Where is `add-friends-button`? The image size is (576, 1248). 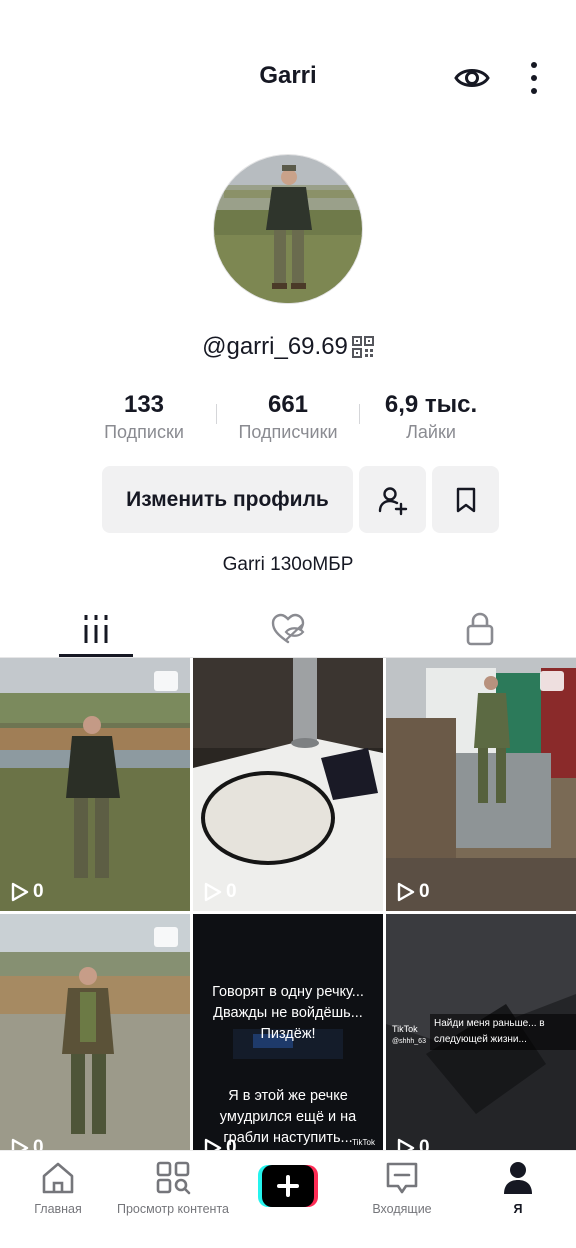 add-friends-button is located at coordinates (392, 499).